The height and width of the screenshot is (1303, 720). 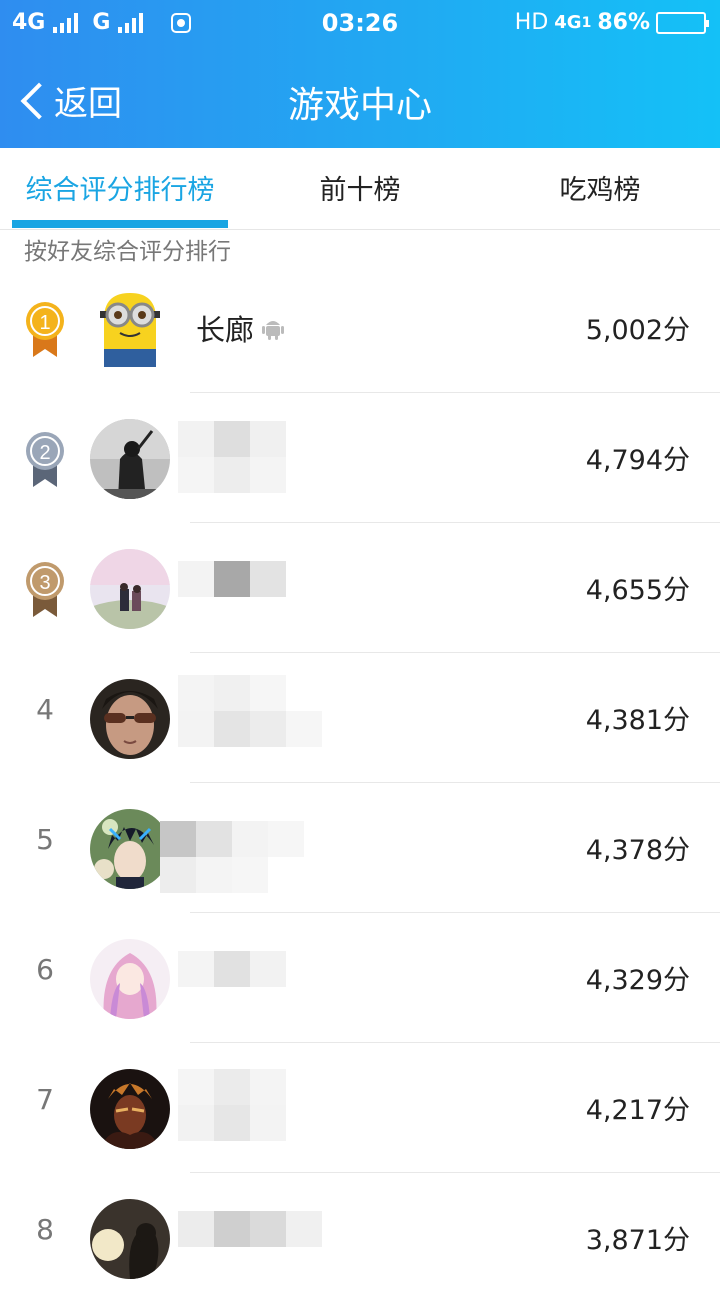 I want to click on rank-number: 7, so click(x=45, y=1099).